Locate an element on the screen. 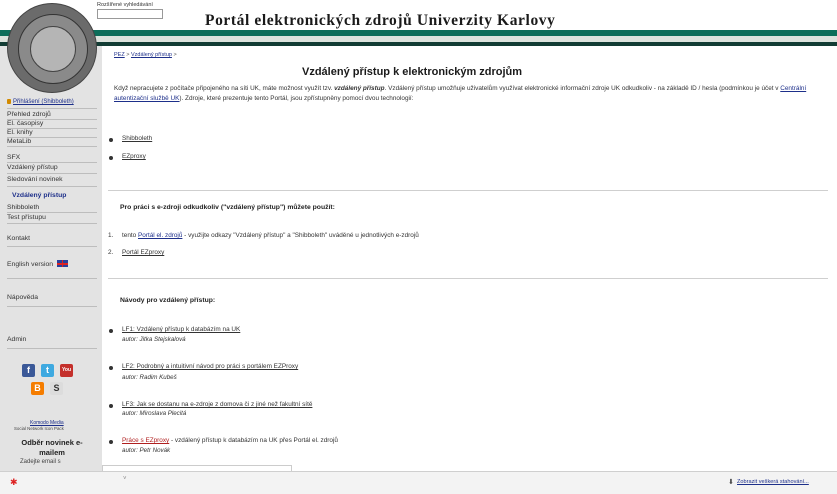  sidebar-item-journals: El. časopisy is located at coordinates (25, 123).